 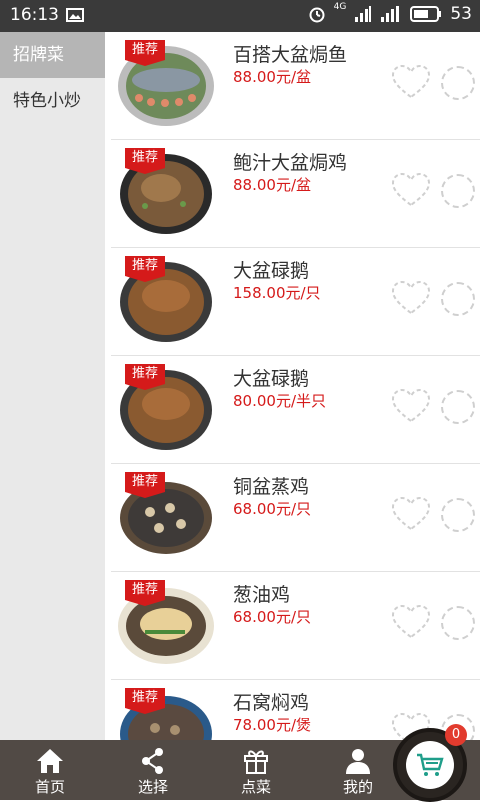 I want to click on dish-name: 葱油鸡, so click(x=262, y=595).